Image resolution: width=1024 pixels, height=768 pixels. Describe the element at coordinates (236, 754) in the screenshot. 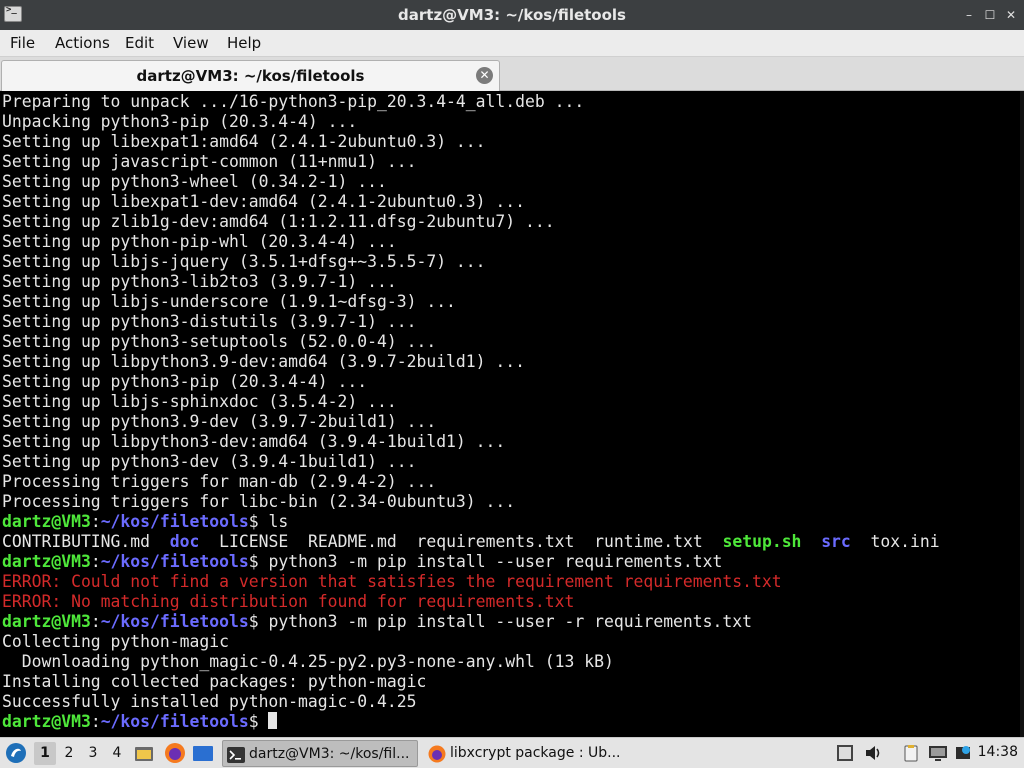

I see `terminal-icon` at that location.